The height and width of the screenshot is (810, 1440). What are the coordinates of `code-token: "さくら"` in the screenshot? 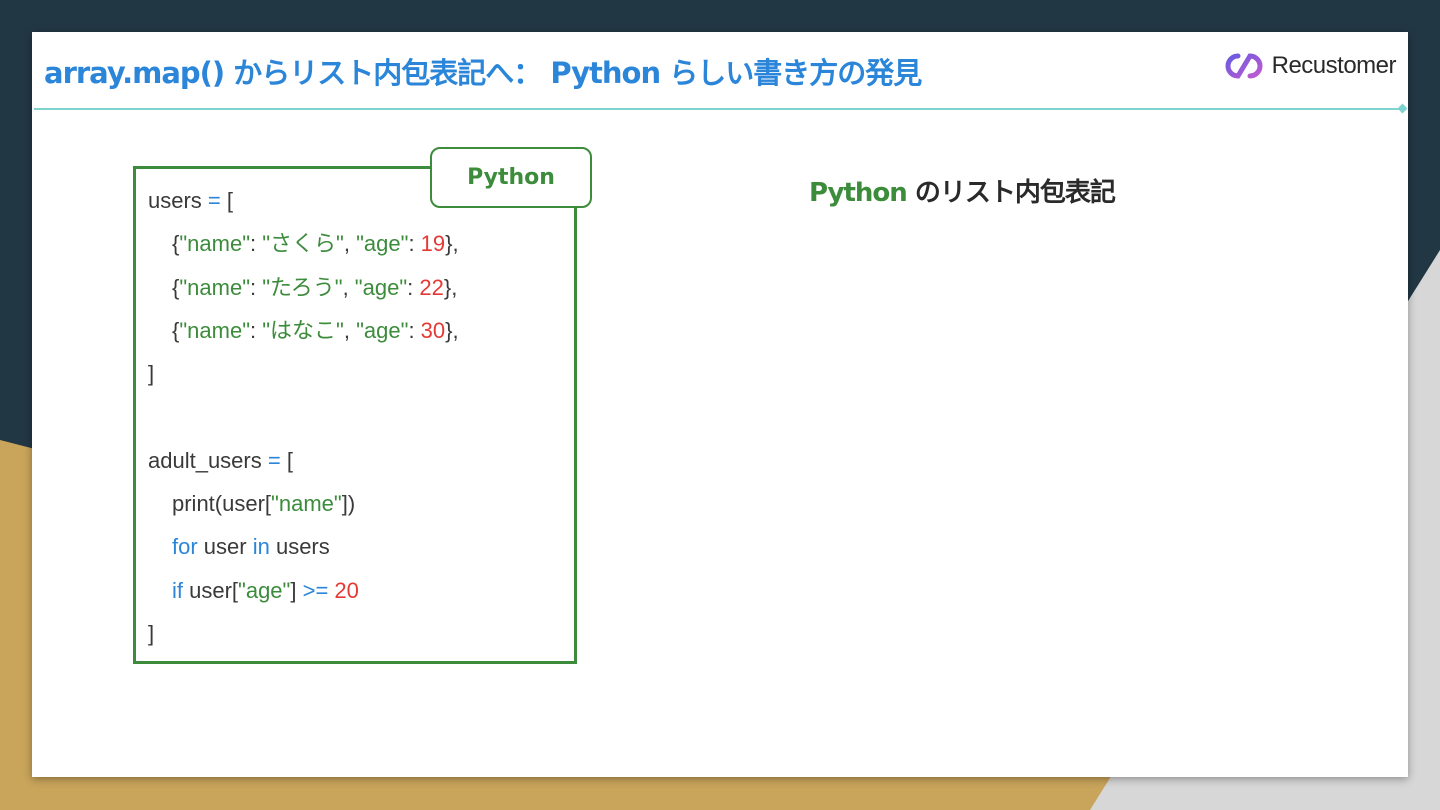 It's located at (303, 244).